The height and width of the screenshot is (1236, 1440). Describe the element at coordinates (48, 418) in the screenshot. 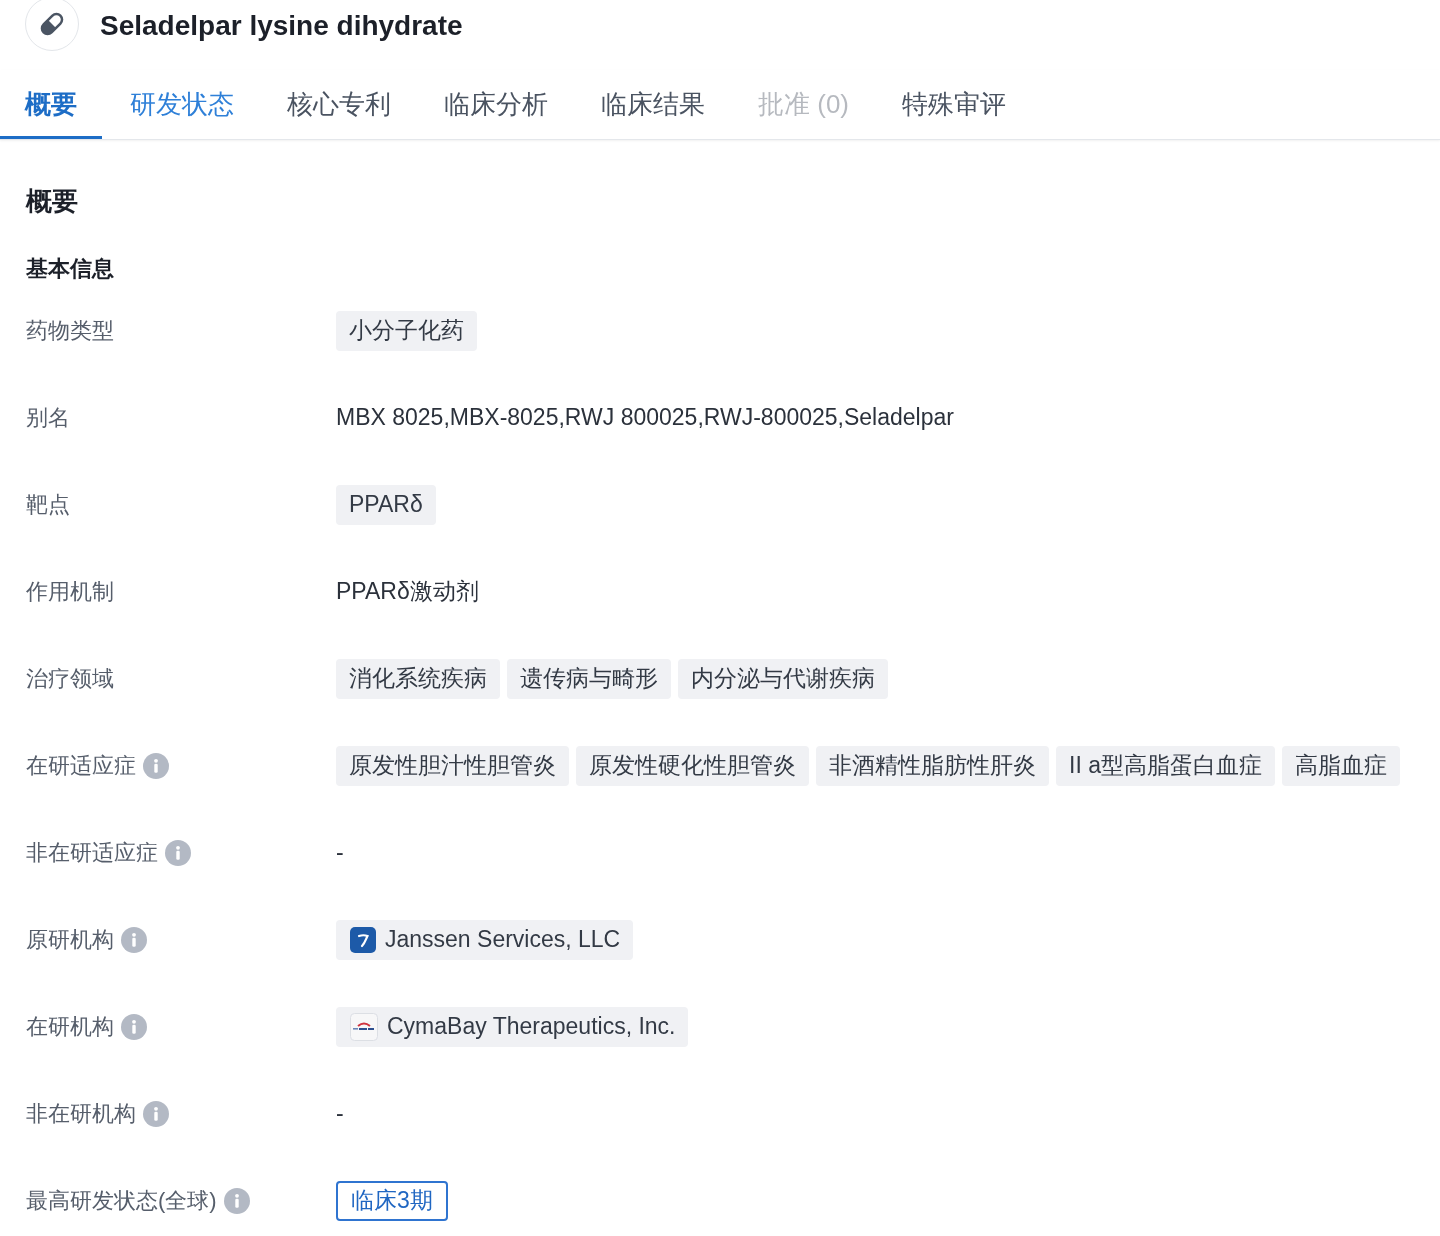

I see `field-label: 别名` at that location.